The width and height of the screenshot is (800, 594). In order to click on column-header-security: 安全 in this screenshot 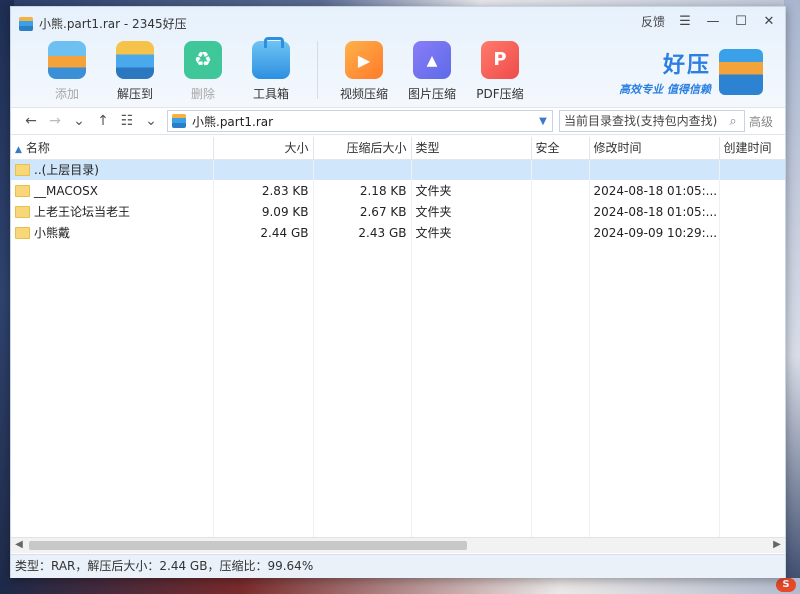, I will do `click(560, 148)`.